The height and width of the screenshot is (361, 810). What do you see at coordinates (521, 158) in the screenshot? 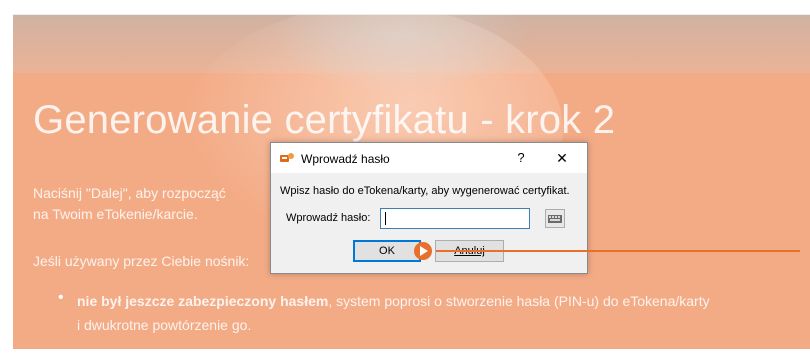
I see `help-button: ?` at bounding box center [521, 158].